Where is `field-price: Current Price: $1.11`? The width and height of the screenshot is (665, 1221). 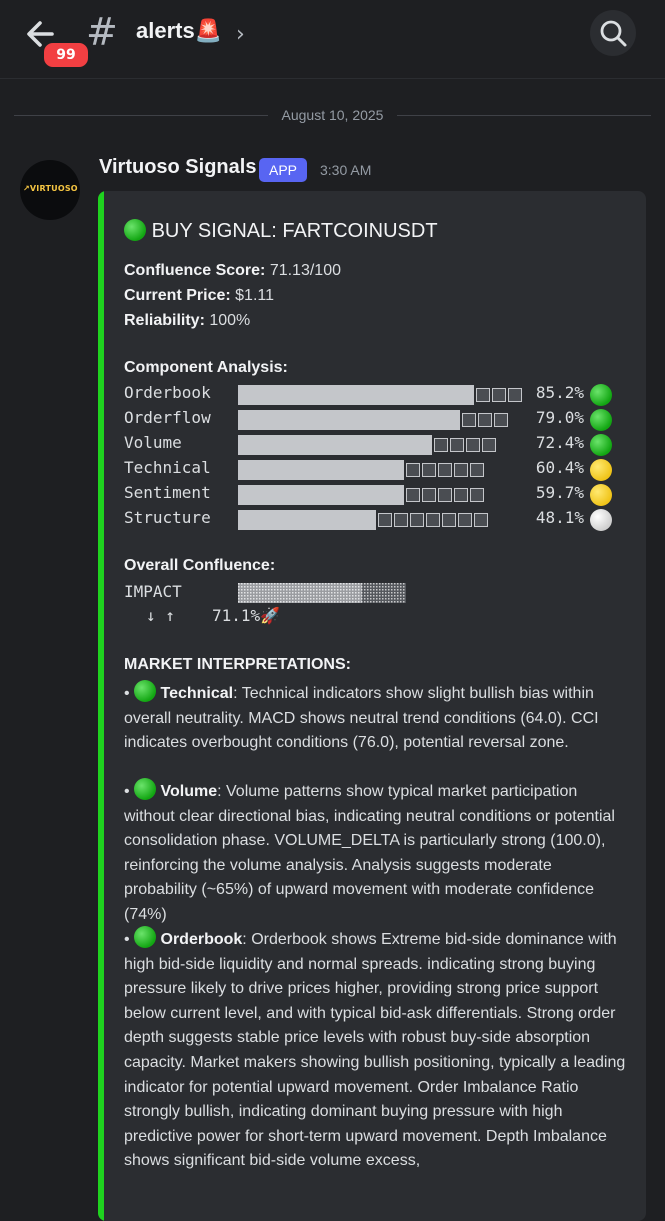 field-price: Current Price: $1.11 is located at coordinates (199, 295).